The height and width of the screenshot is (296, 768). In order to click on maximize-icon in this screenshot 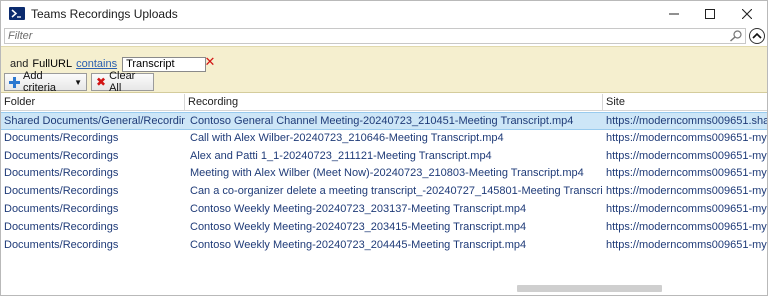, I will do `click(710, 14)`.